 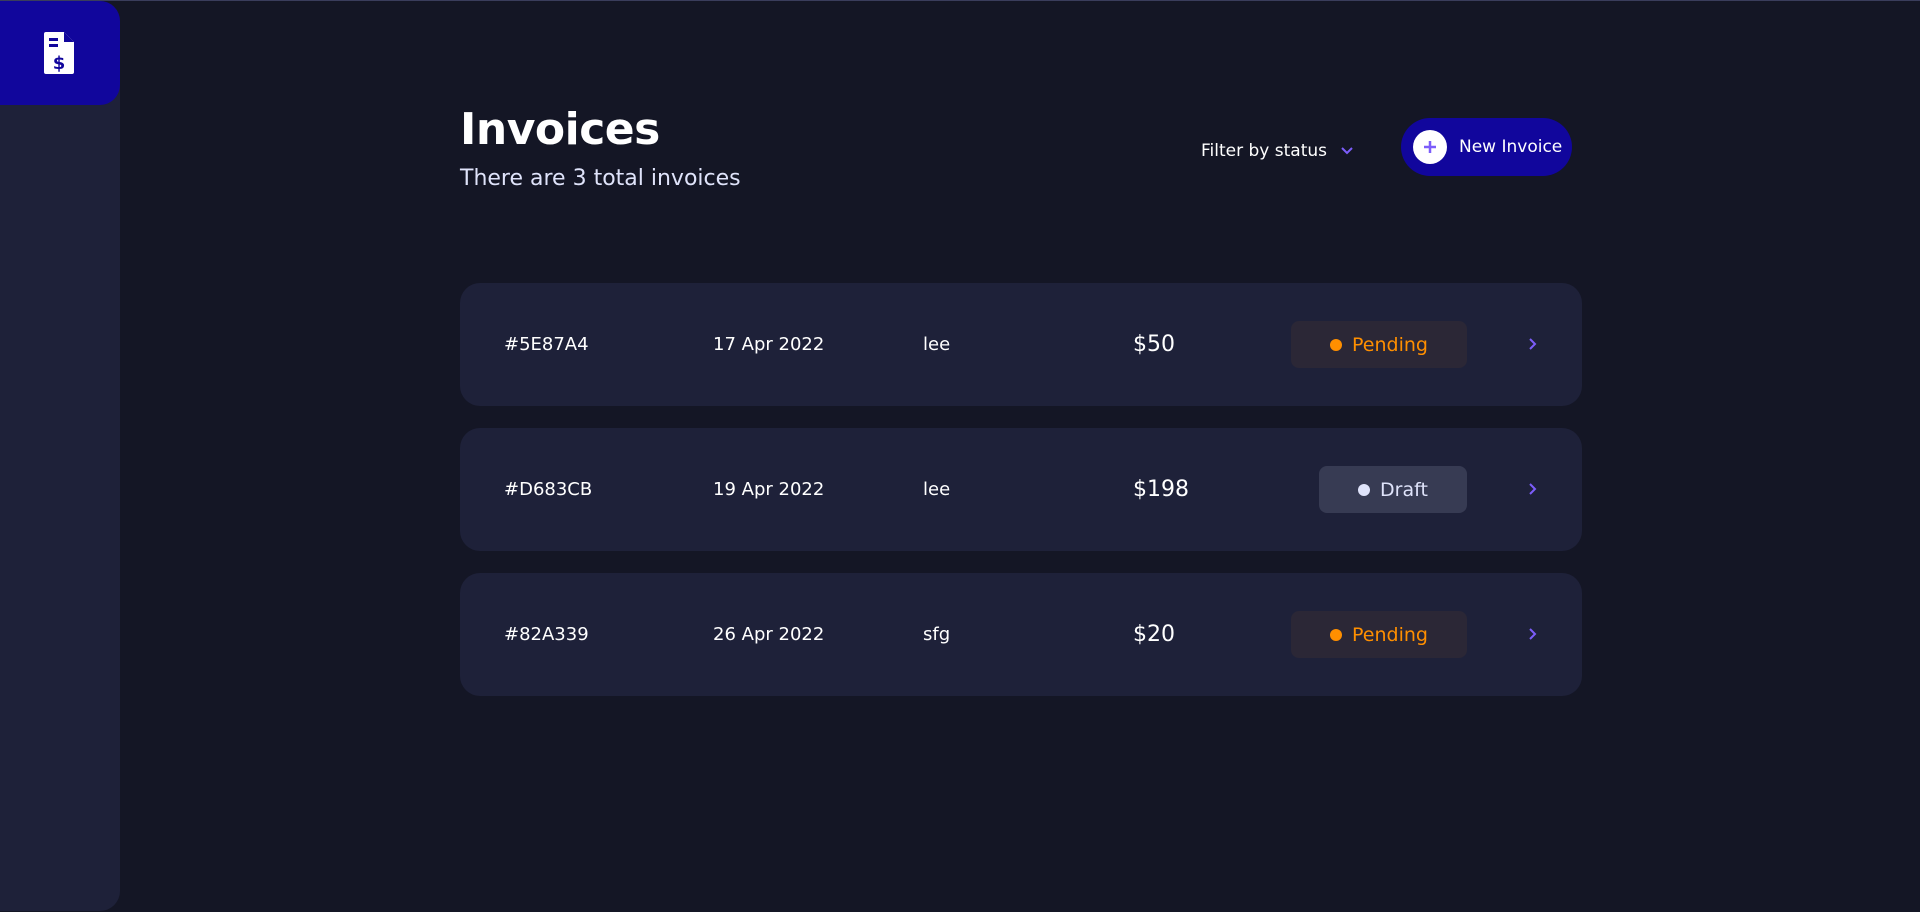 I want to click on new-invoice-button: New Invoice, so click(x=1486, y=147).